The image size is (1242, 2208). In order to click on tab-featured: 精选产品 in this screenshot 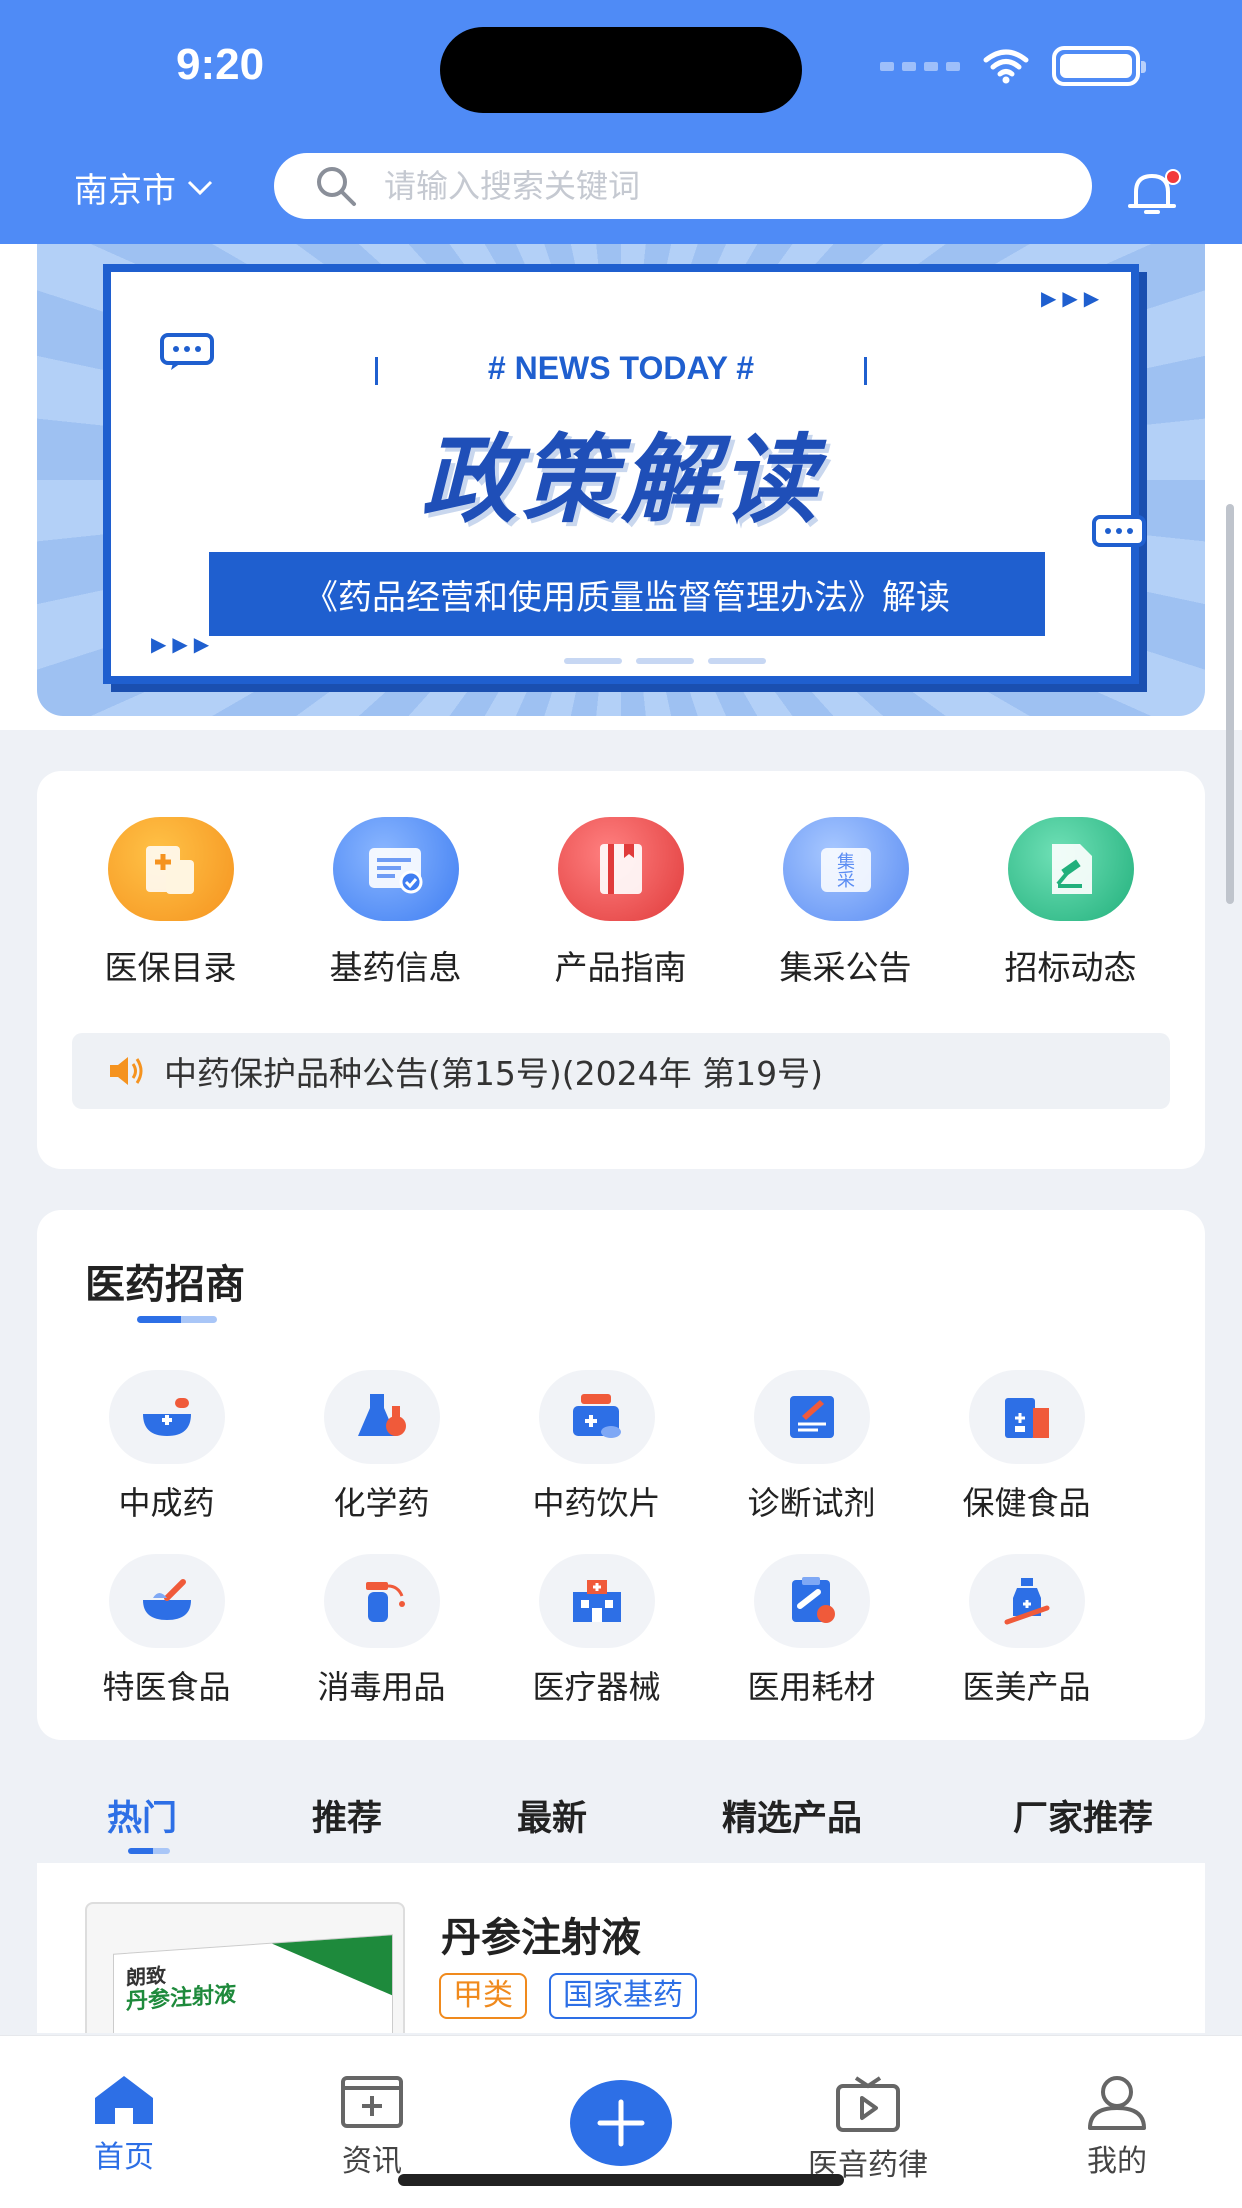, I will do `click(792, 1815)`.